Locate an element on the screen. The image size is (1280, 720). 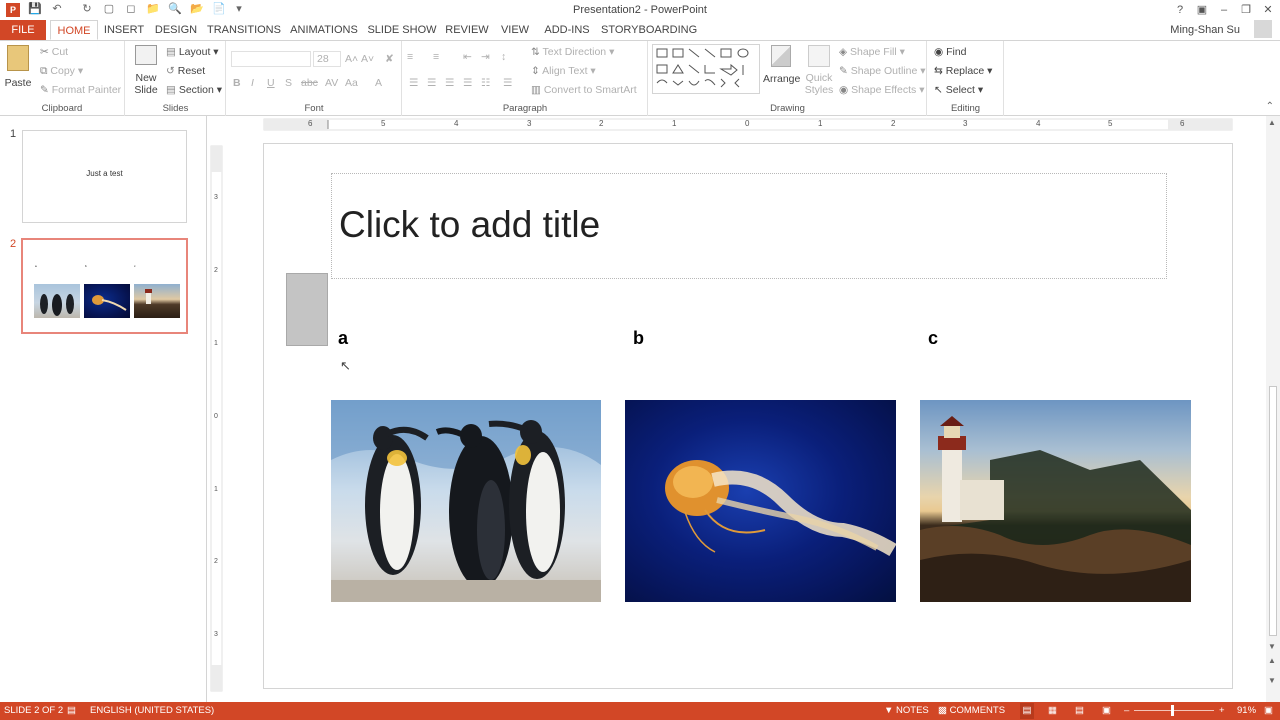
select-button: ↖ Select ▾ is located at coordinates (958, 90).